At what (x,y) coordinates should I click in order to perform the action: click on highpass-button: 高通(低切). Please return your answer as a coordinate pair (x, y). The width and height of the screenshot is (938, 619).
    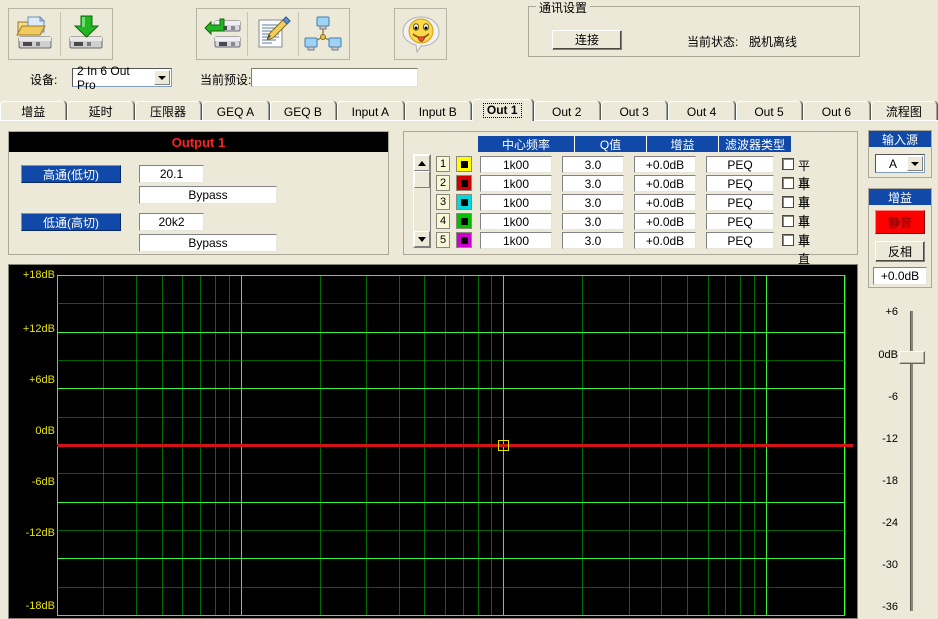
    Looking at the image, I should click on (71, 174).